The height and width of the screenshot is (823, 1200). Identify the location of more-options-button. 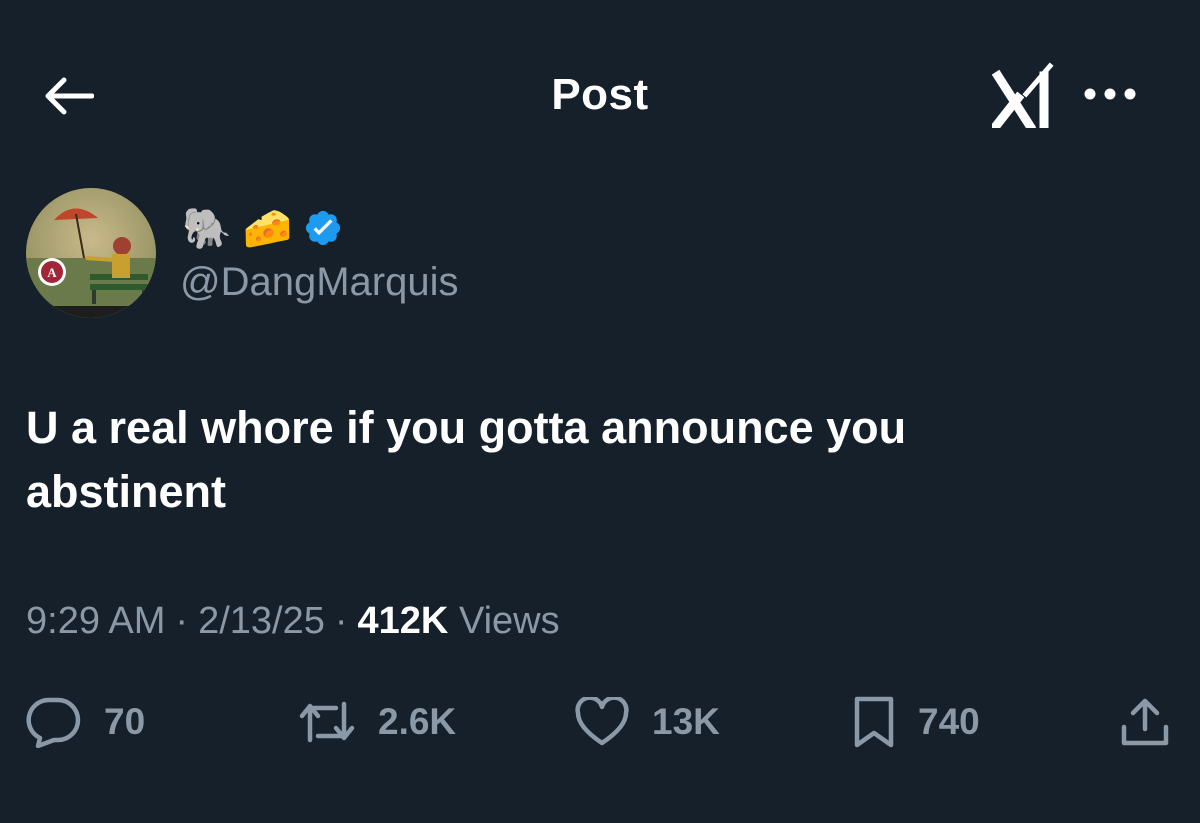
(1110, 94).